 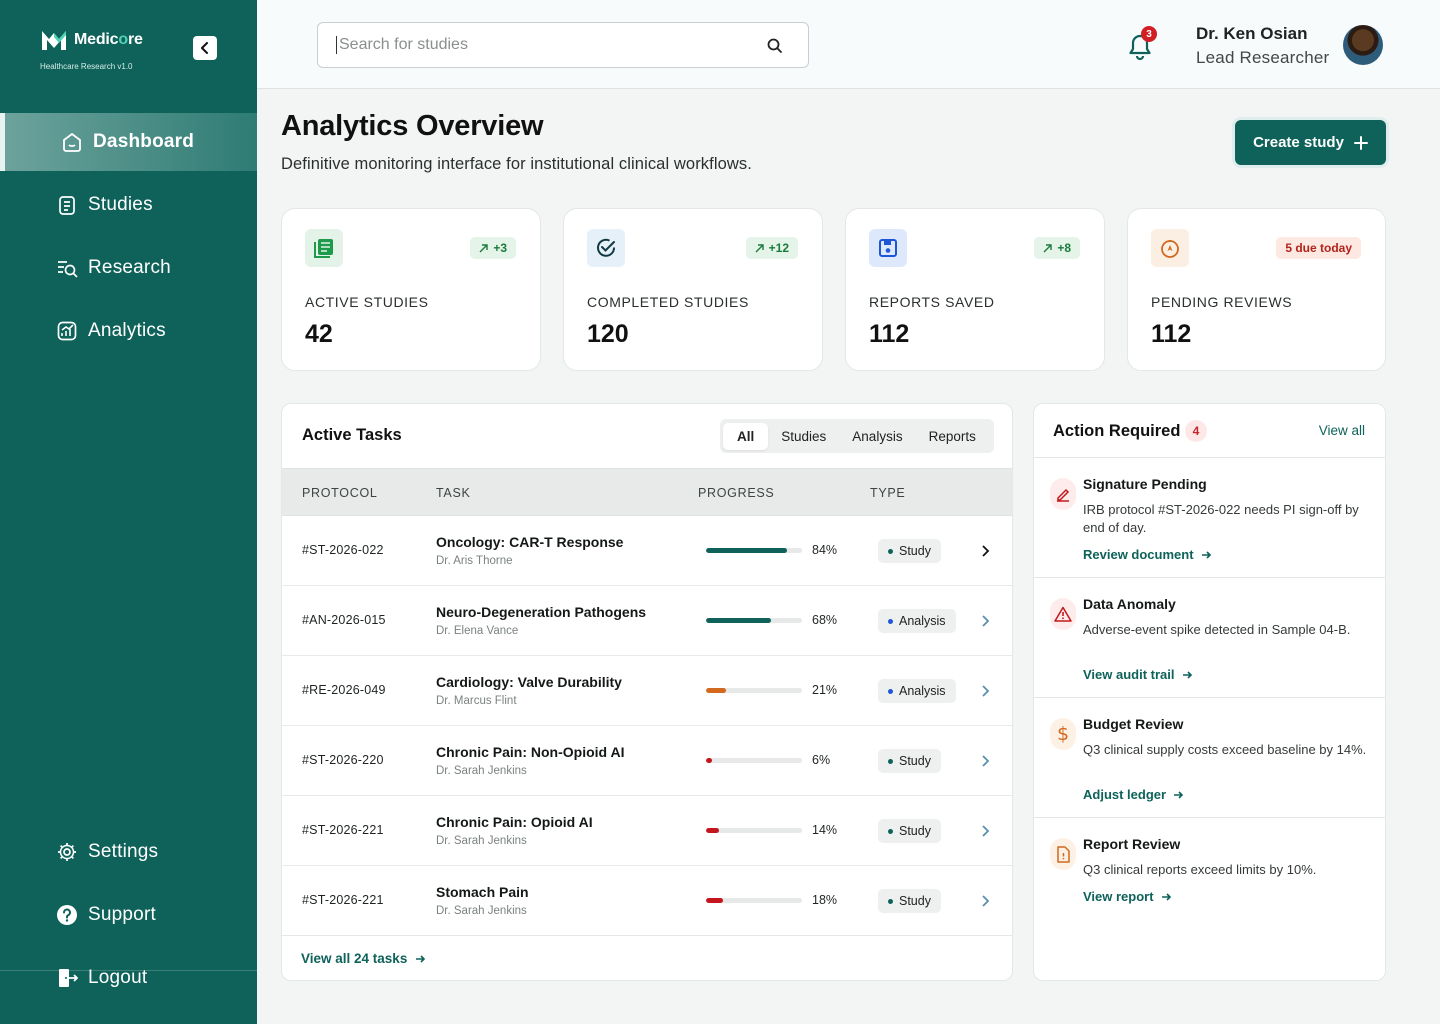 What do you see at coordinates (775, 46) in the screenshot?
I see `search-icon` at bounding box center [775, 46].